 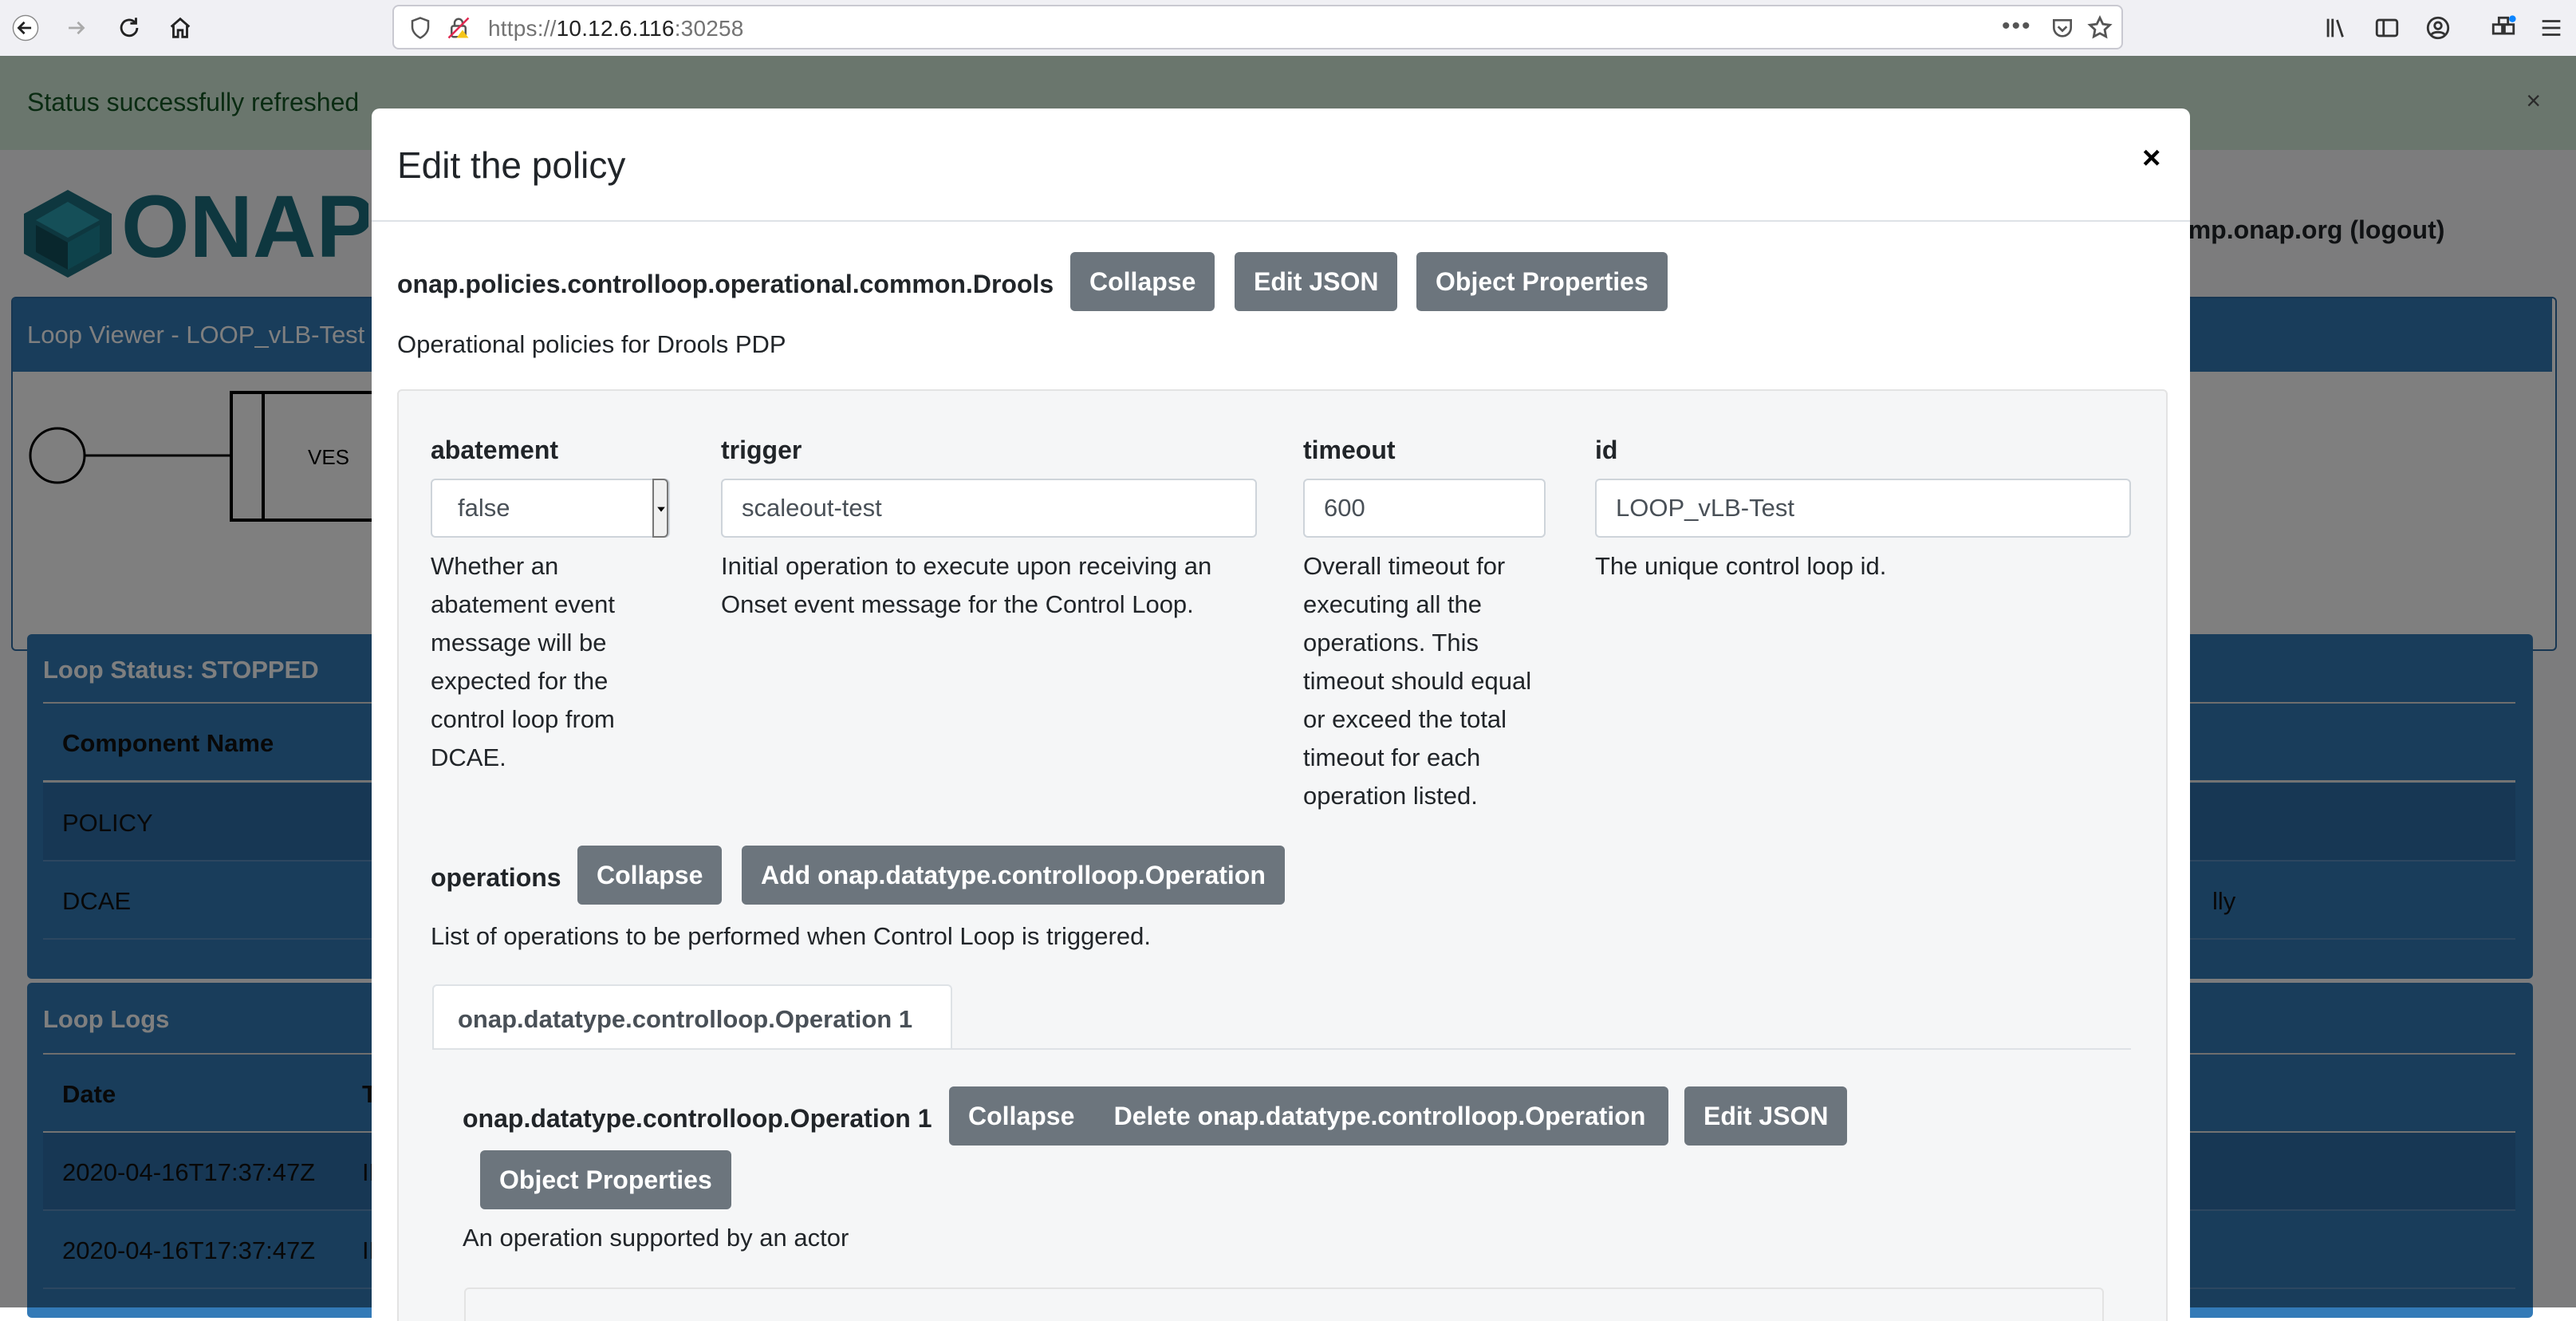 I want to click on account-icon, so click(x=2438, y=28).